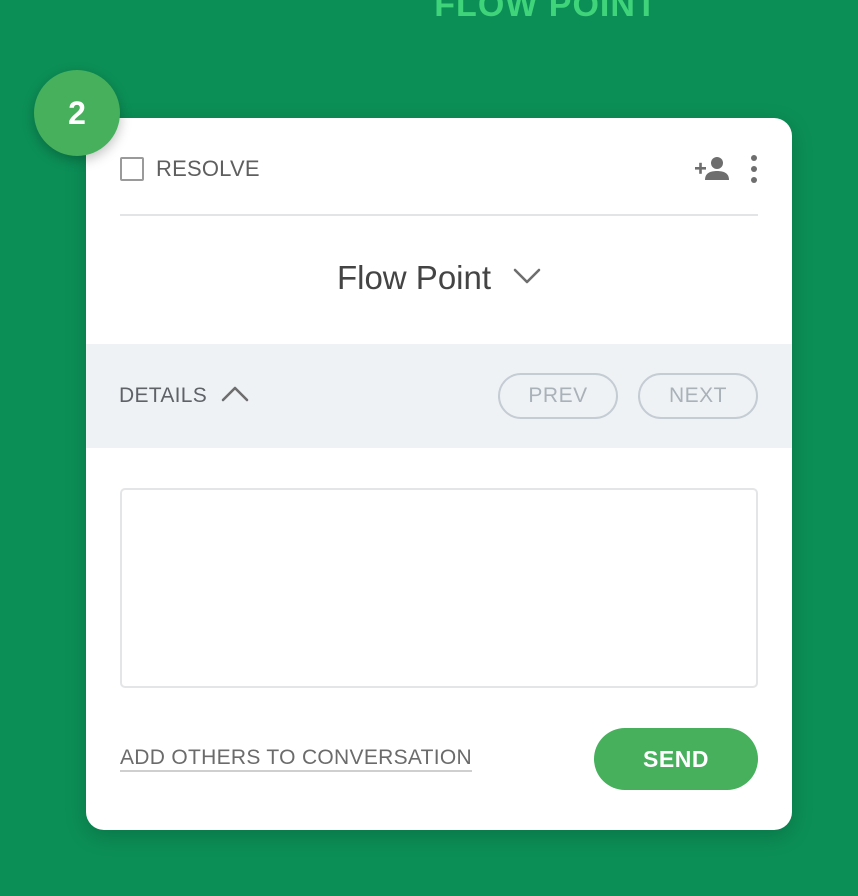  What do you see at coordinates (698, 396) in the screenshot?
I see `next-button: NEXT` at bounding box center [698, 396].